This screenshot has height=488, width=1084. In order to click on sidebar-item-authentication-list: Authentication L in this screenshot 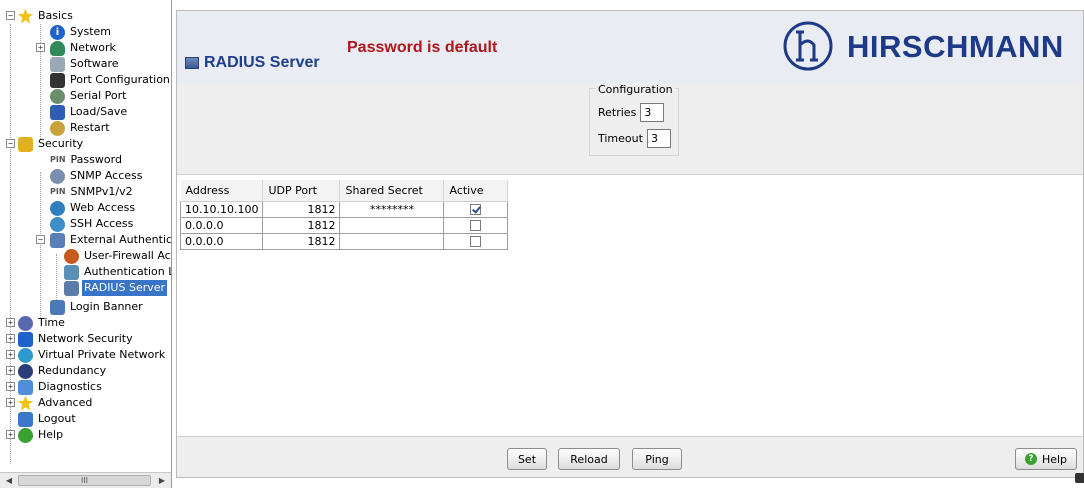, I will do `click(117, 272)`.